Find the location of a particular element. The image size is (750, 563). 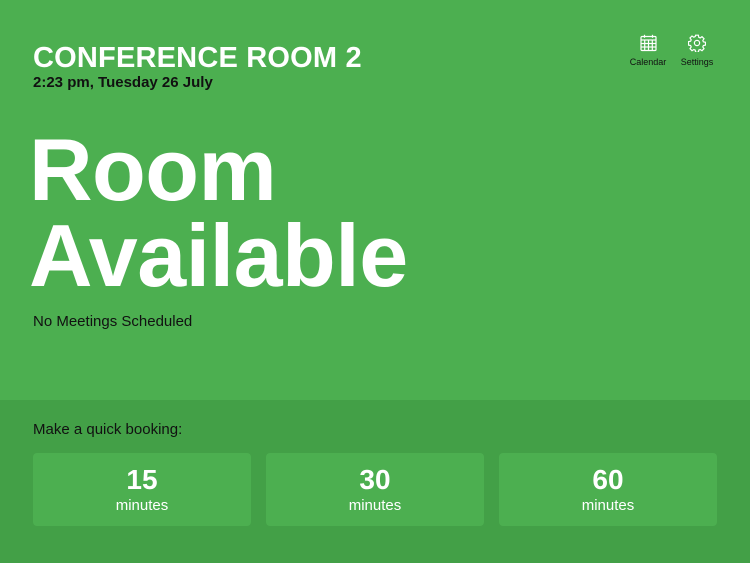

status-headline-line2: Available is located at coordinates (218, 255).